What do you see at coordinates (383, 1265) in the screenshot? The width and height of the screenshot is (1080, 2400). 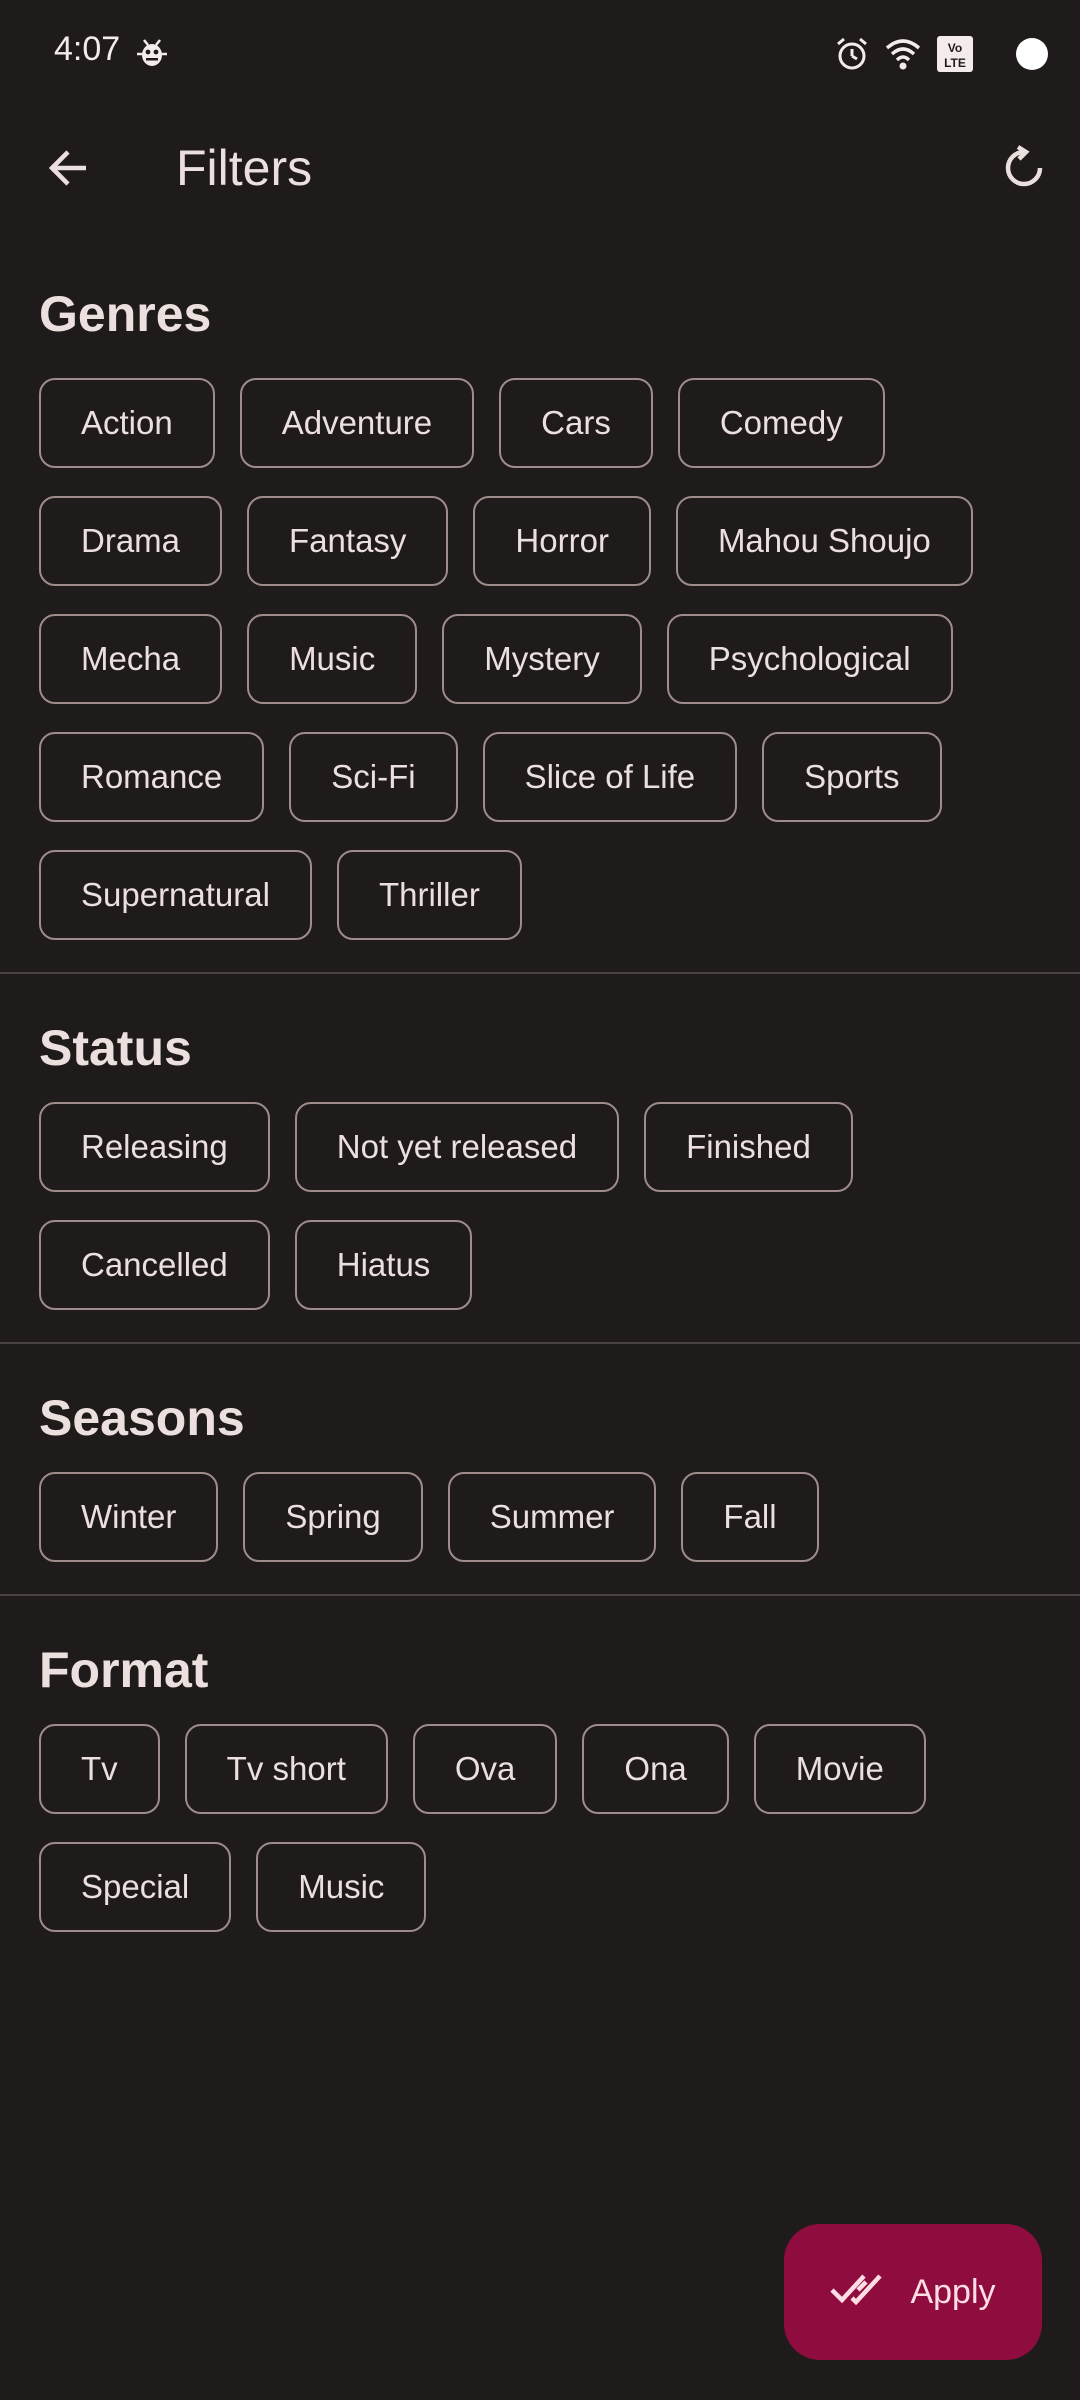 I see `chip-status: Hiatus` at bounding box center [383, 1265].